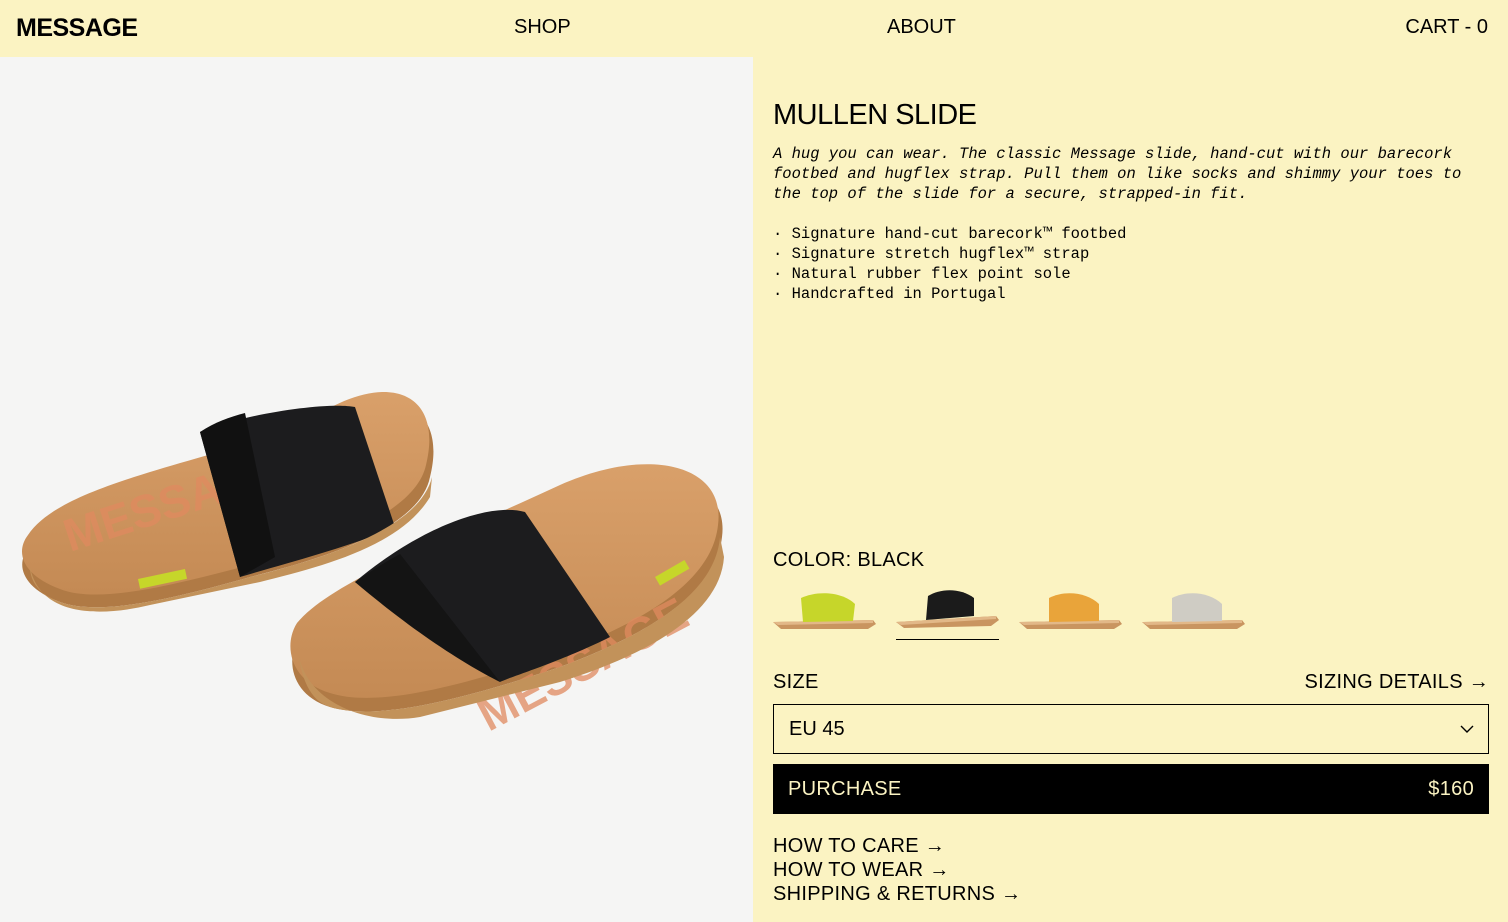 Image resolution: width=1508 pixels, height=922 pixels. Describe the element at coordinates (875, 115) in the screenshot. I see `product-title: MULLEN SLIDE` at that location.